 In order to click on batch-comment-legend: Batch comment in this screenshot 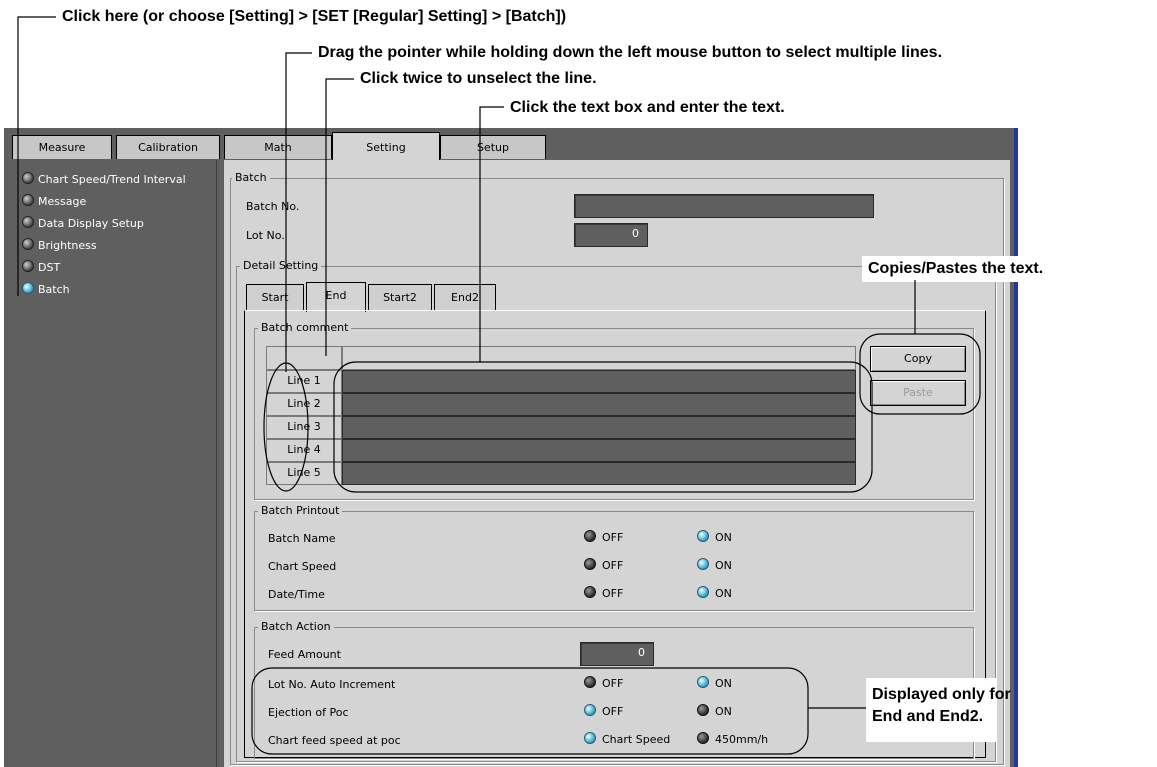, I will do `click(305, 328)`.